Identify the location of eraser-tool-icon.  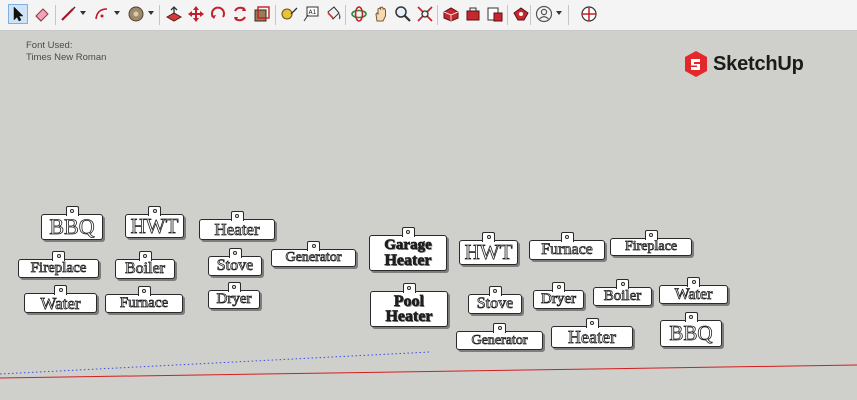
(42, 14).